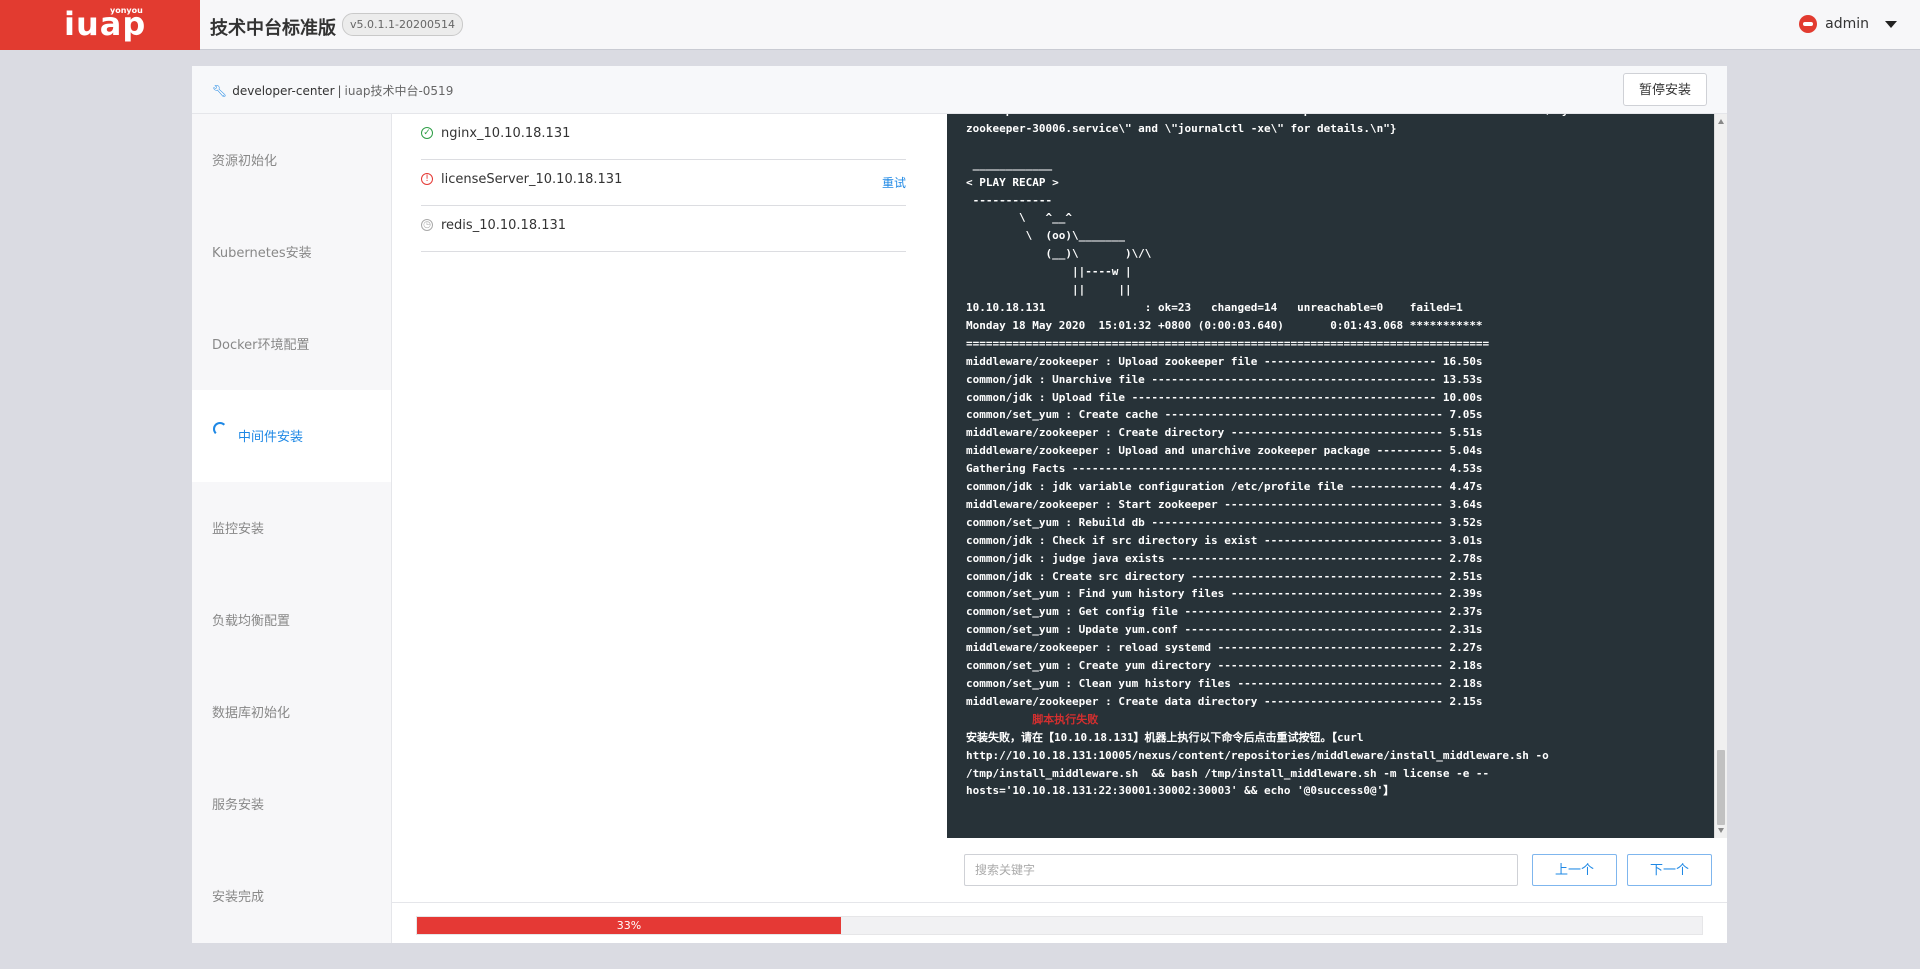  Describe the element at coordinates (402, 24) in the screenshot. I see `version-badge: v5.0.1.1-20200514` at that location.